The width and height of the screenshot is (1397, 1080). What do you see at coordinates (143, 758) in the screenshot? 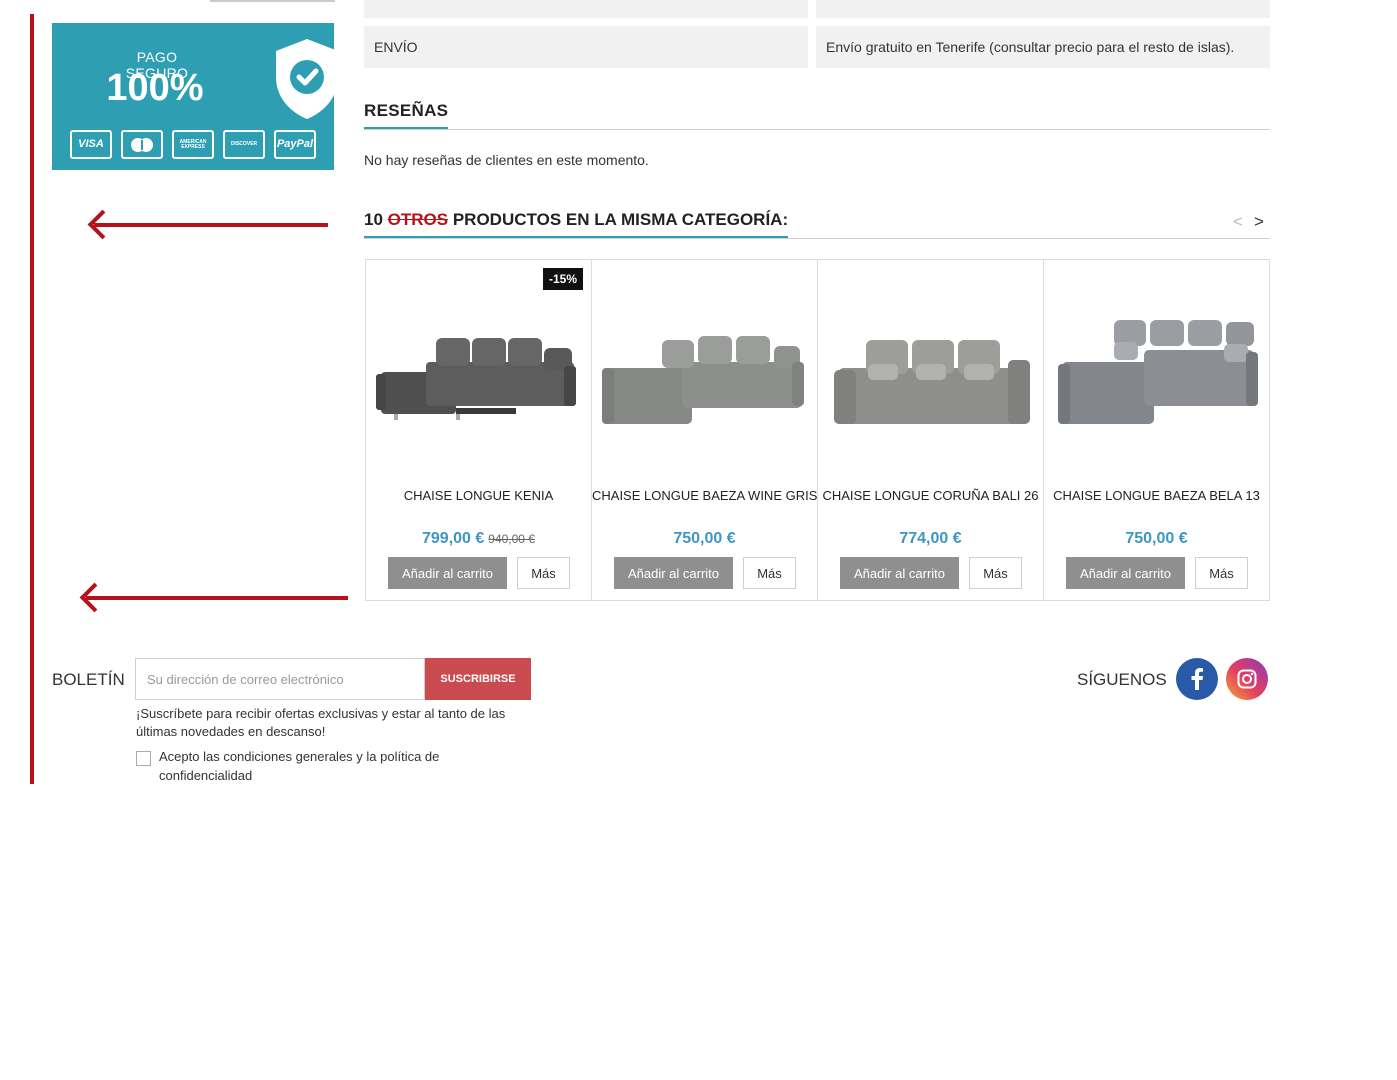
I see `consent-checkbox` at bounding box center [143, 758].